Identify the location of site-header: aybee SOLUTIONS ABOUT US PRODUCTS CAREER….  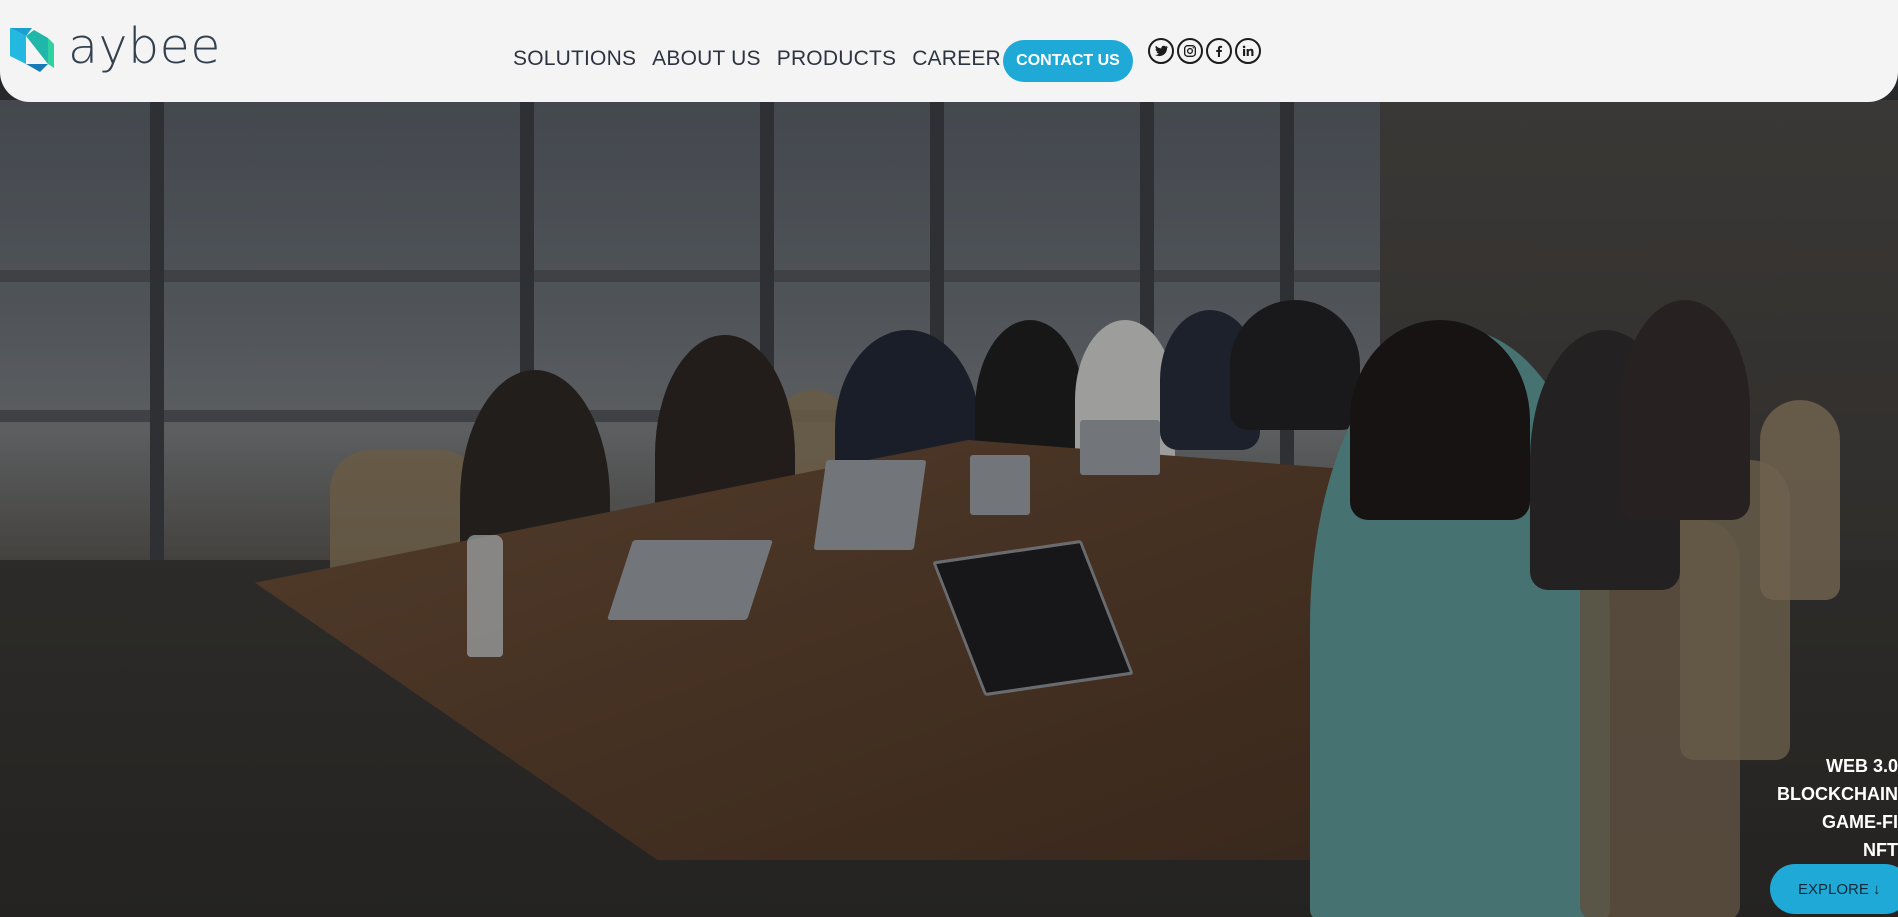
(949, 51).